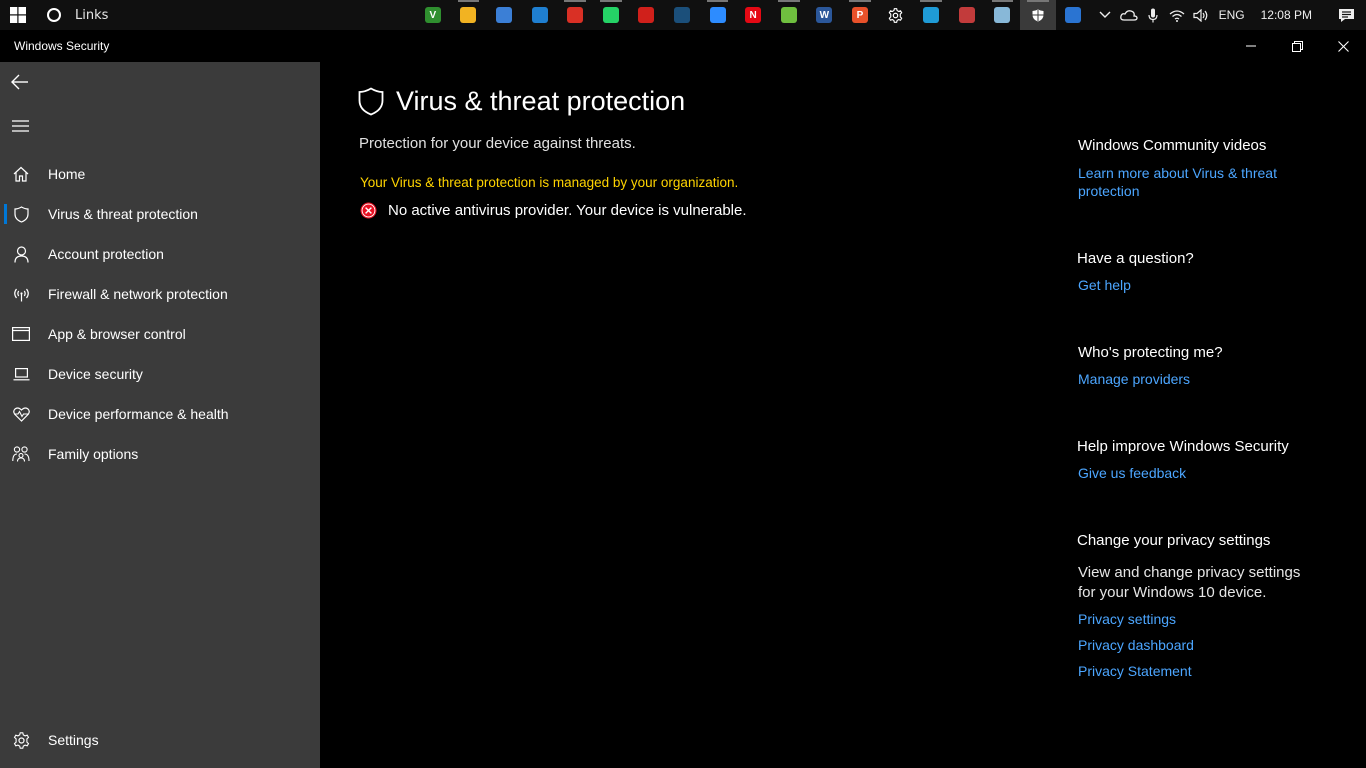  I want to click on browser-window-icon, so click(21, 334).